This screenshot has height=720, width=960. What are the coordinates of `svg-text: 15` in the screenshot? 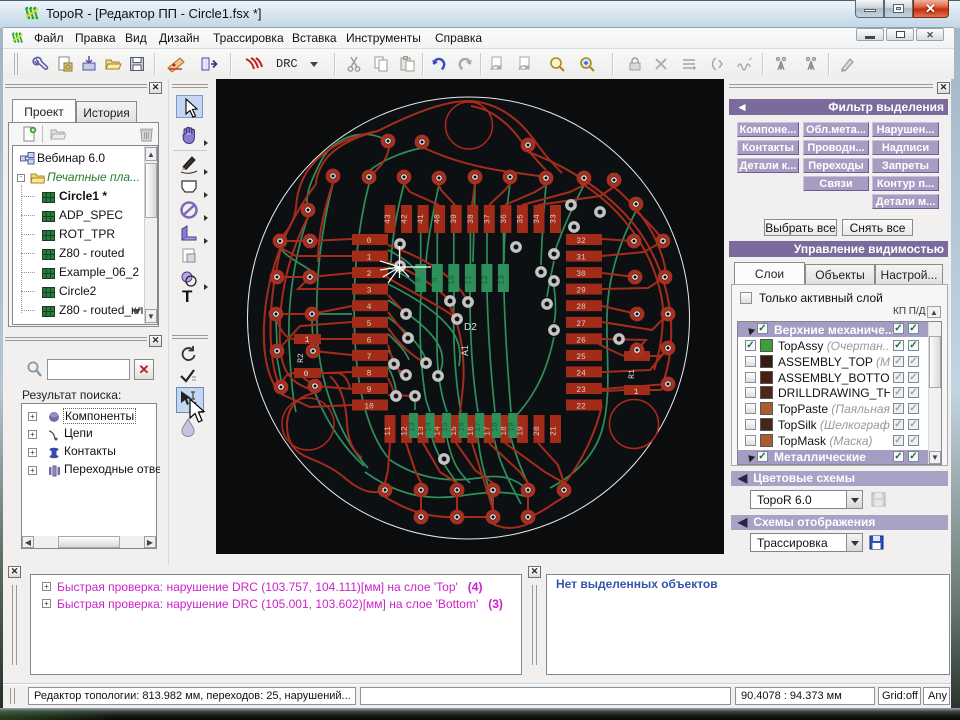 It's located at (445, 427).